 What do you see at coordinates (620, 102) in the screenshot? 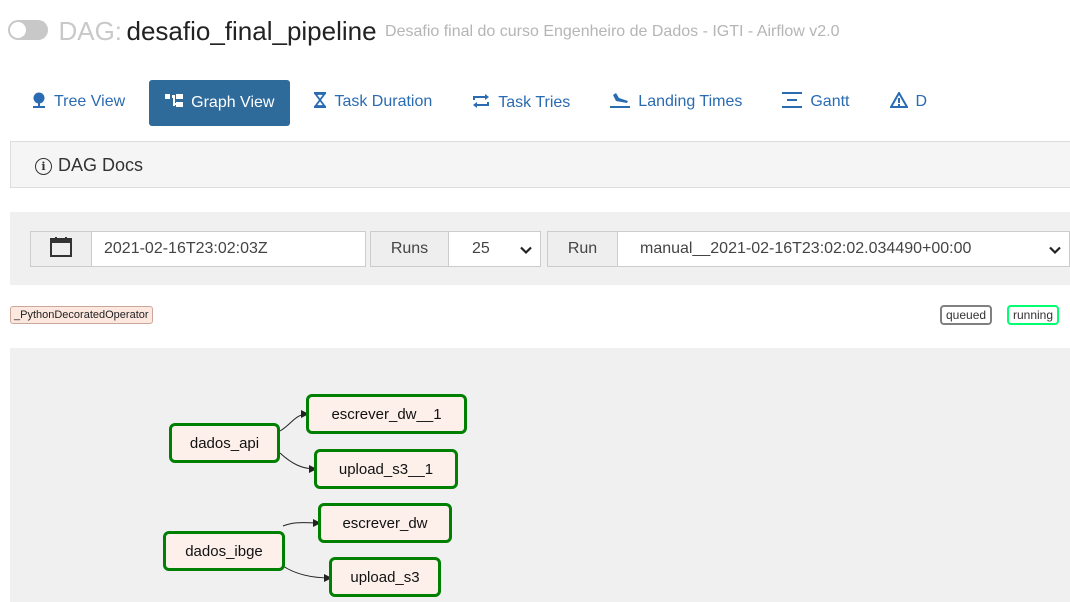
I see `landing-icon` at bounding box center [620, 102].